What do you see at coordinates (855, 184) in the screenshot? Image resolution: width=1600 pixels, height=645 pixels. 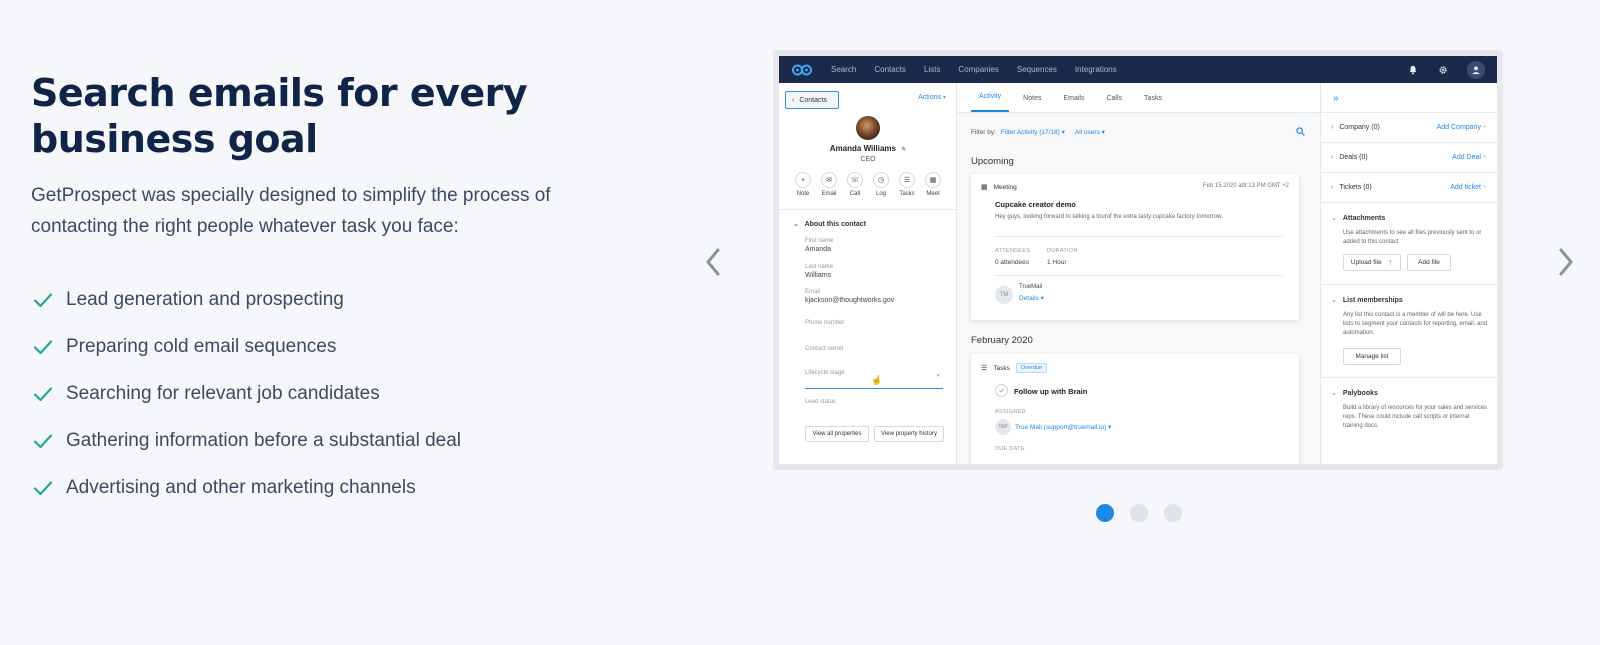 I see `call-action: ☏ Call` at bounding box center [855, 184].